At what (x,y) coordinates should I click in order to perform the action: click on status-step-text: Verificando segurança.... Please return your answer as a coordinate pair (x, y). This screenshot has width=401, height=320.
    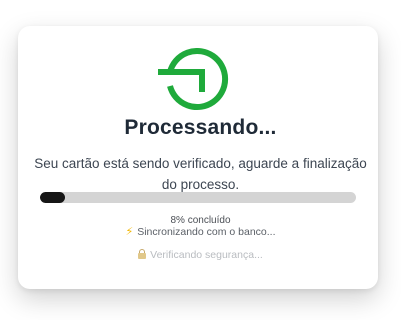
    Looking at the image, I should click on (206, 255).